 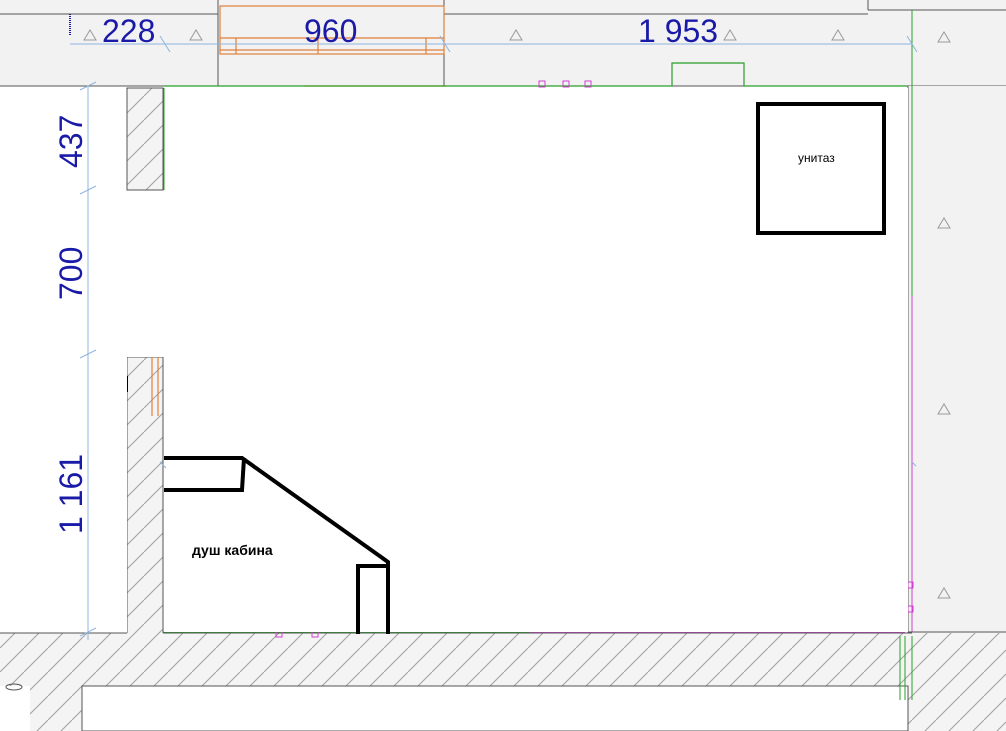 I want to click on bottom-wall, so click(x=503, y=680).